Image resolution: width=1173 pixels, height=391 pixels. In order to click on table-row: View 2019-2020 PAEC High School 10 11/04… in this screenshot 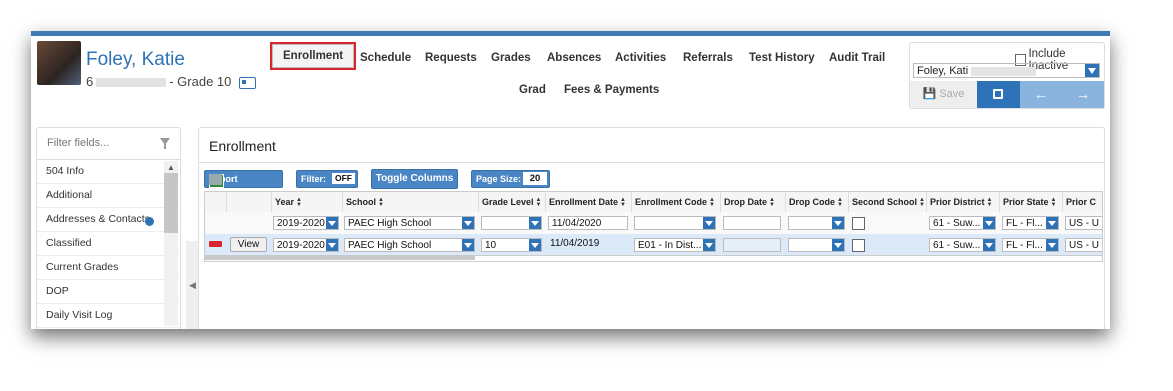, I will do `click(653, 245)`.